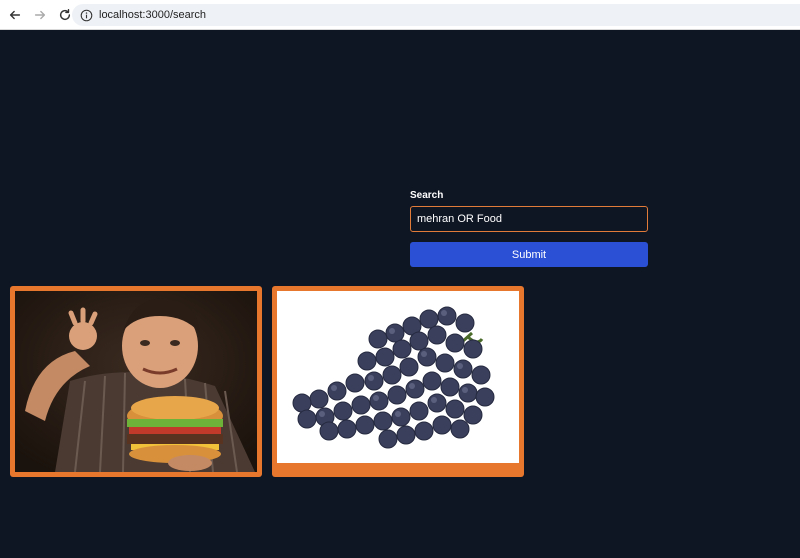 The image size is (800, 558). Describe the element at coordinates (427, 195) in the screenshot. I see `search-label: Search` at that location.